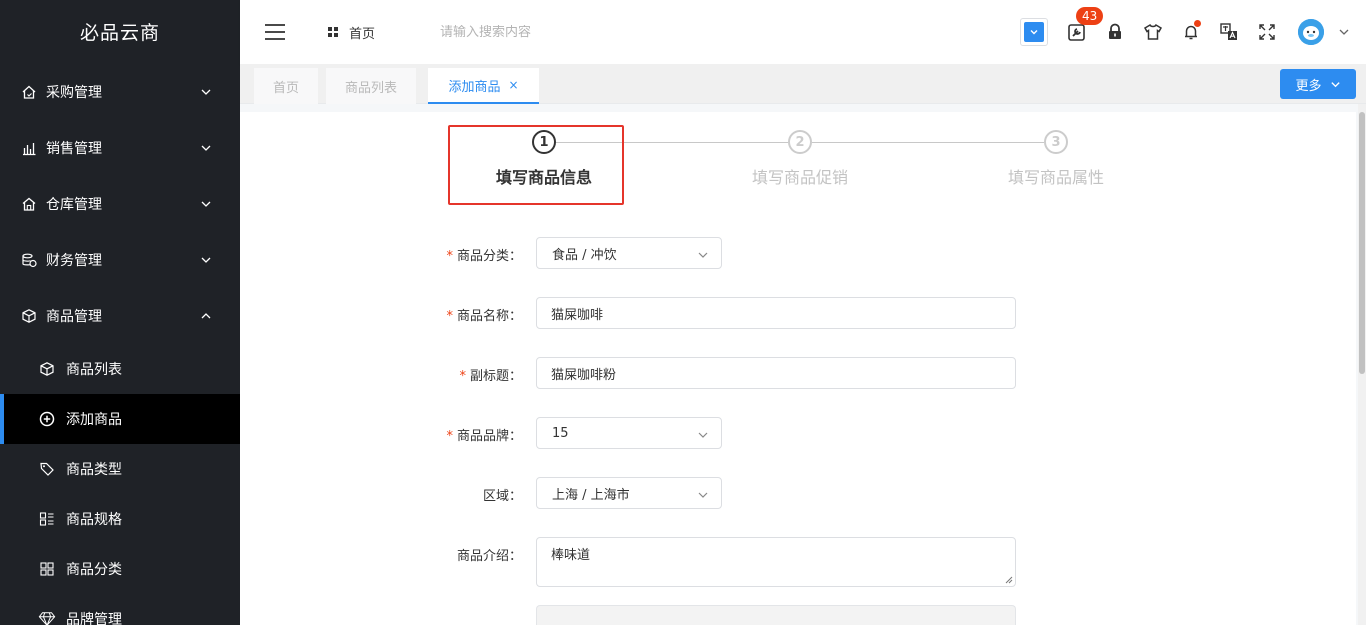  I want to click on sidebar-item-goods-list: 商品列表, so click(120, 369).